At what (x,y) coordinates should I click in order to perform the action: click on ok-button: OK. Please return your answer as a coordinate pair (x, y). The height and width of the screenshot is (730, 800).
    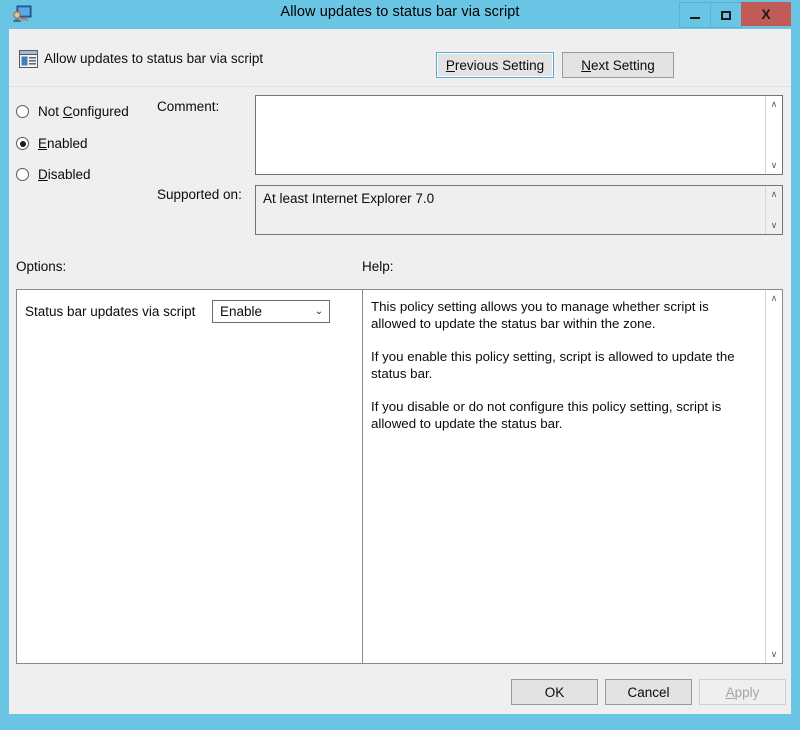
    Looking at the image, I should click on (554, 692).